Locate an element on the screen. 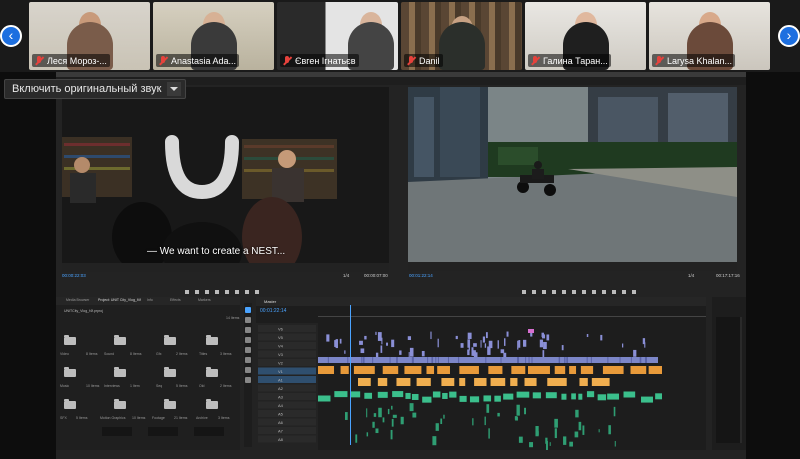 The width and height of the screenshot is (800, 459). next-page-button: › is located at coordinates (789, 36).